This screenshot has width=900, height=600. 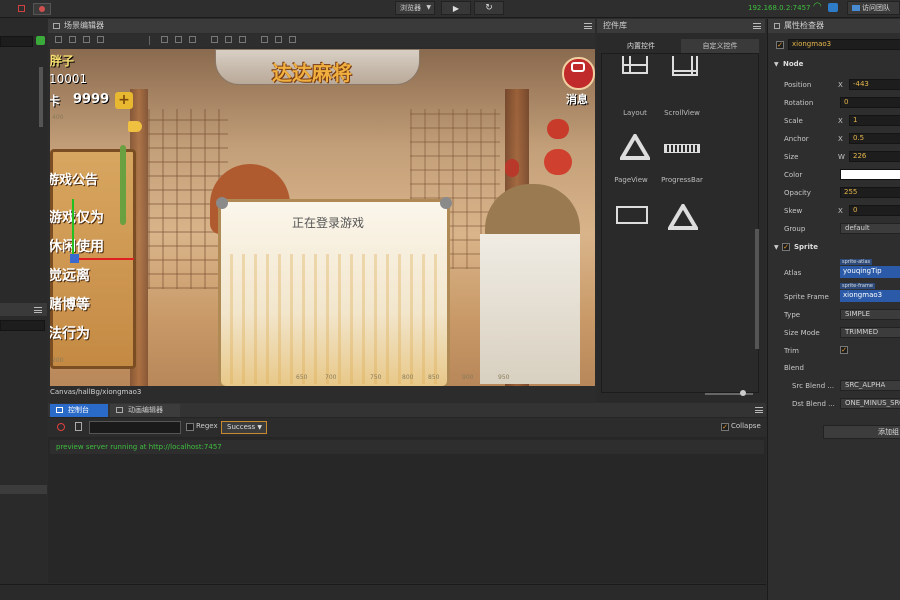 I want to click on breadcrumb: Canvas/hallBg/xiongmao3, so click(x=95, y=392).